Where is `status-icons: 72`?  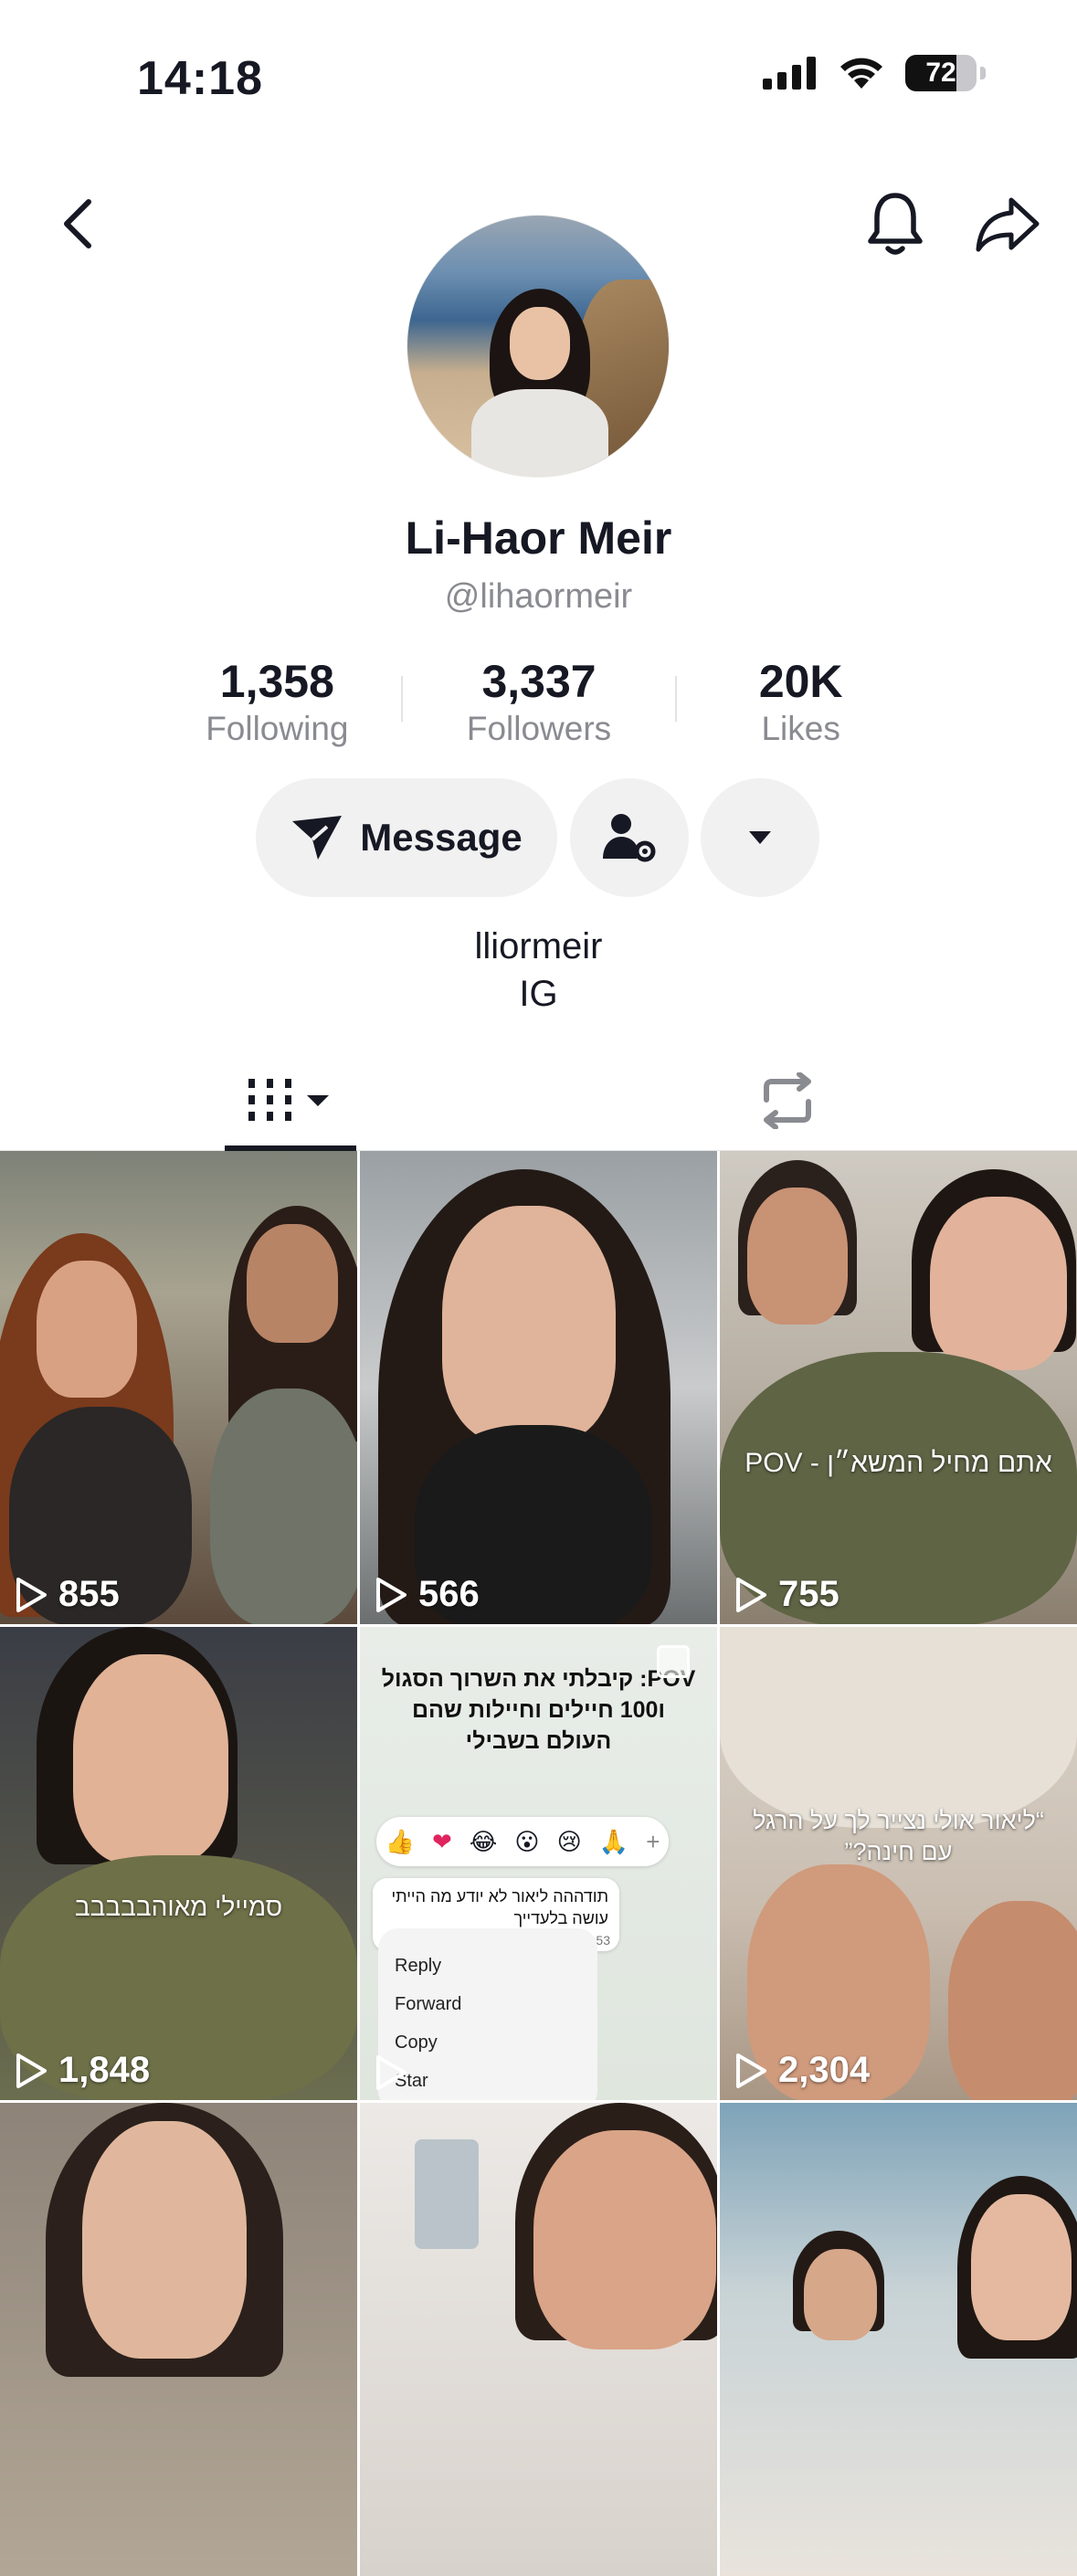
status-icons: 72 is located at coordinates (874, 73).